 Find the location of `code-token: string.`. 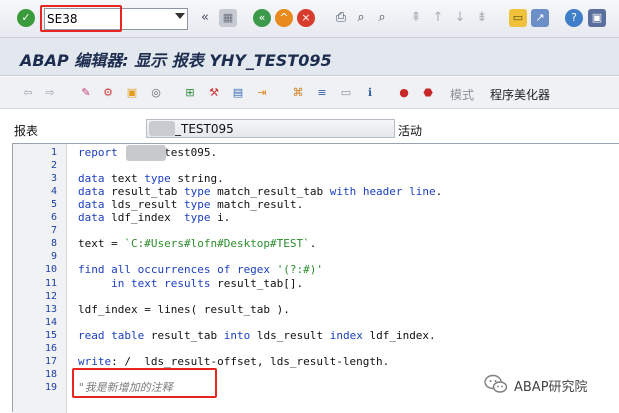

code-token: string. is located at coordinates (200, 179).